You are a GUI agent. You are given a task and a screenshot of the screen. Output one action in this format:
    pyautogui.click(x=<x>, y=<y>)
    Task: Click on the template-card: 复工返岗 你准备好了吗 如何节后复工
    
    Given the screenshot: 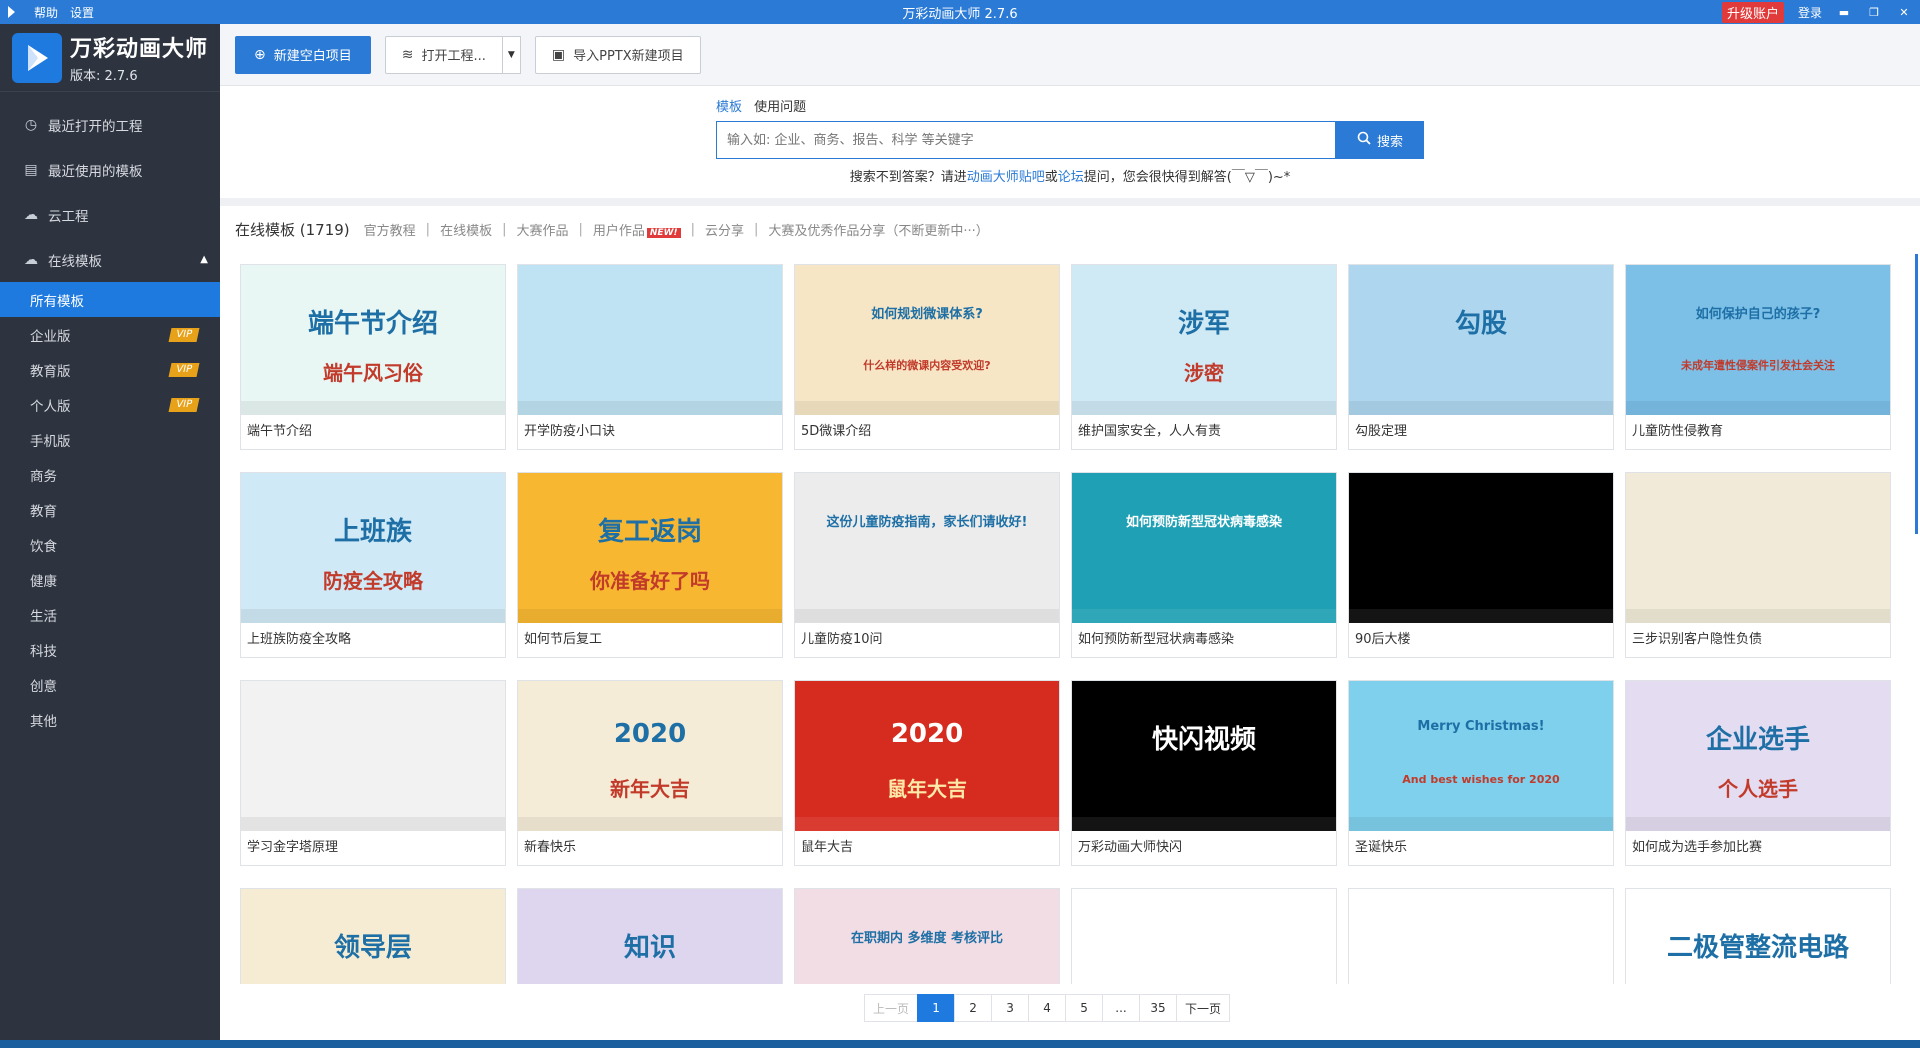 What is the action you would take?
    pyautogui.click(x=650, y=565)
    